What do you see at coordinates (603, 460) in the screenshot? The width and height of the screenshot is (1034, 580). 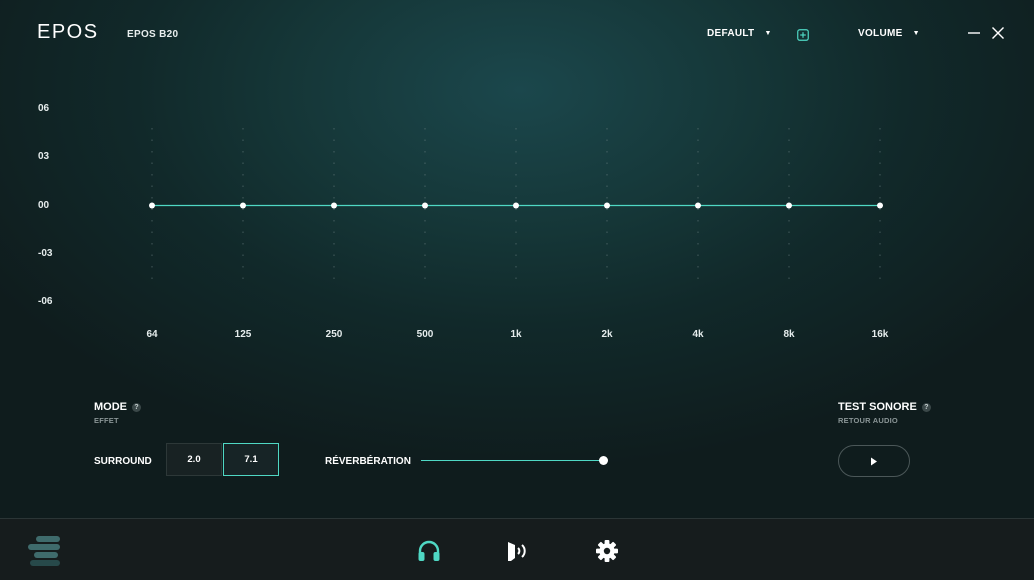 I see `reverb-slider-thumb` at bounding box center [603, 460].